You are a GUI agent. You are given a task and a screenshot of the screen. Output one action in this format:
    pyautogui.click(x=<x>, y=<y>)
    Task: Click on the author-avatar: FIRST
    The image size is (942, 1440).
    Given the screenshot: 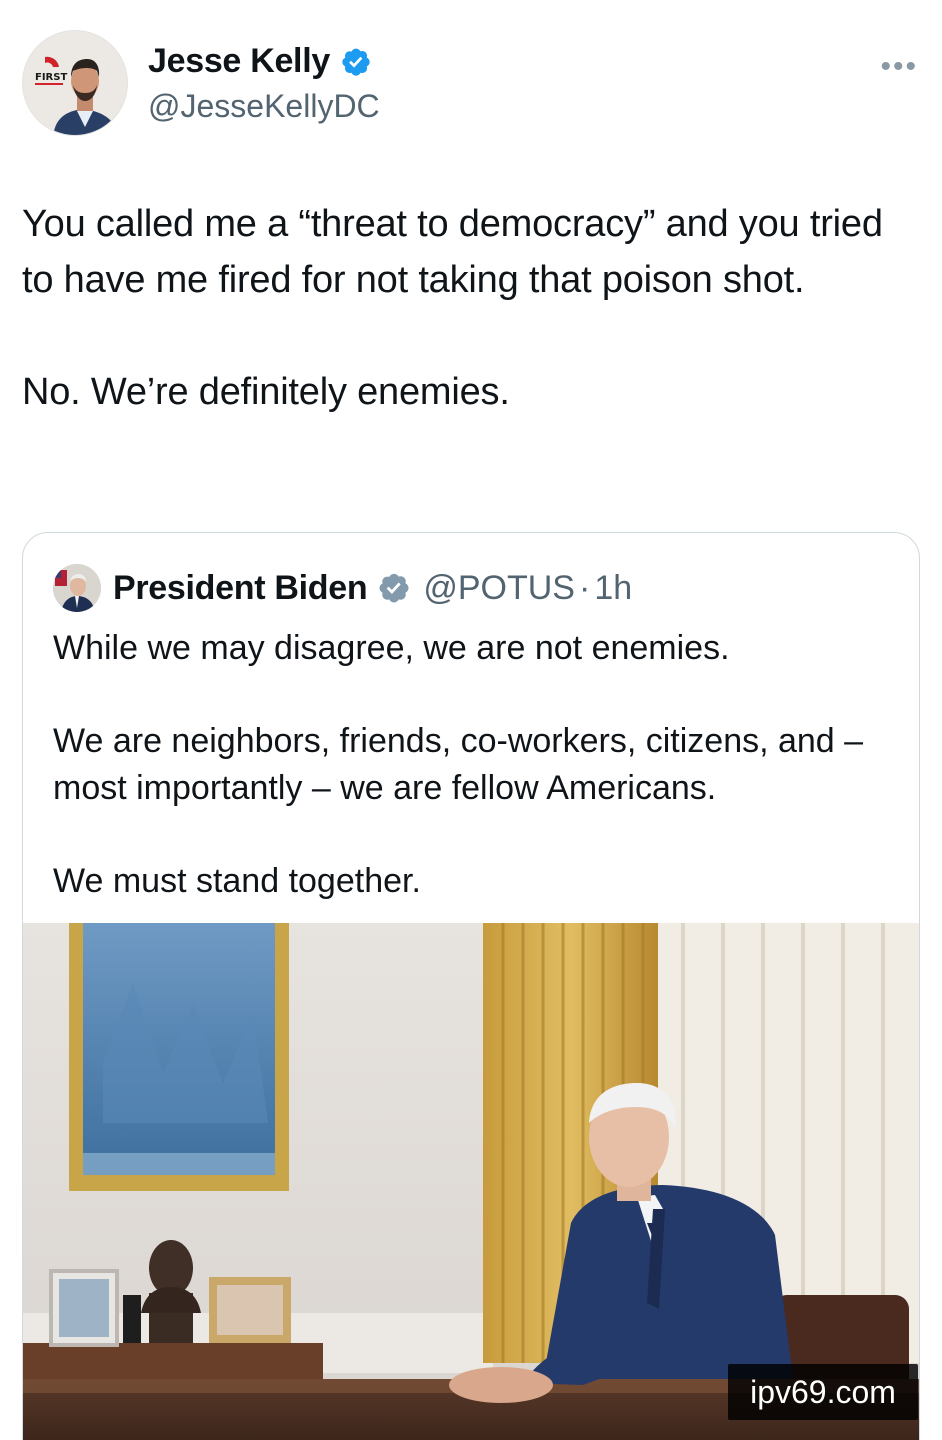 What is the action you would take?
    pyautogui.click(x=75, y=83)
    